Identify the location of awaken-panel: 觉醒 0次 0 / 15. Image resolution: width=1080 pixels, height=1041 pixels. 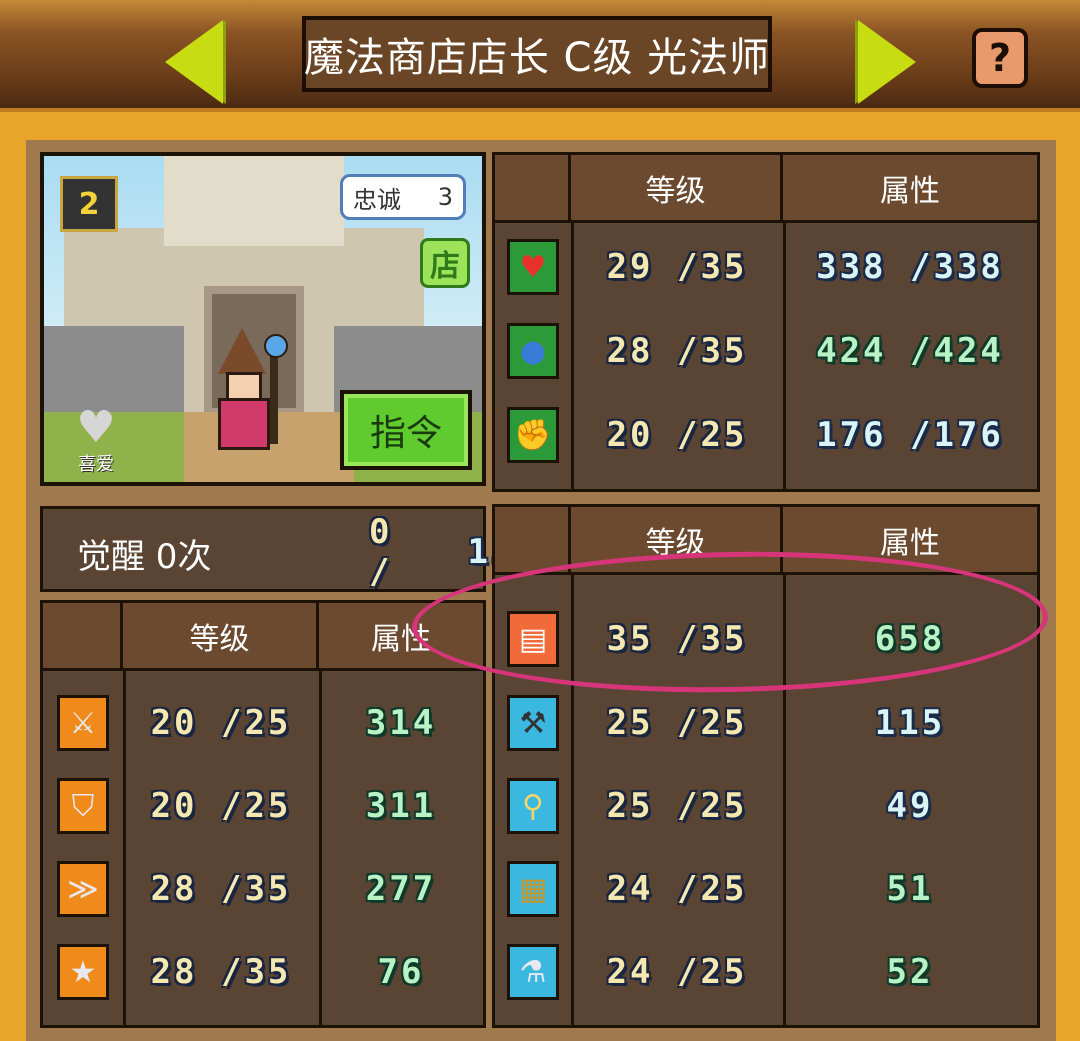
(275, 549).